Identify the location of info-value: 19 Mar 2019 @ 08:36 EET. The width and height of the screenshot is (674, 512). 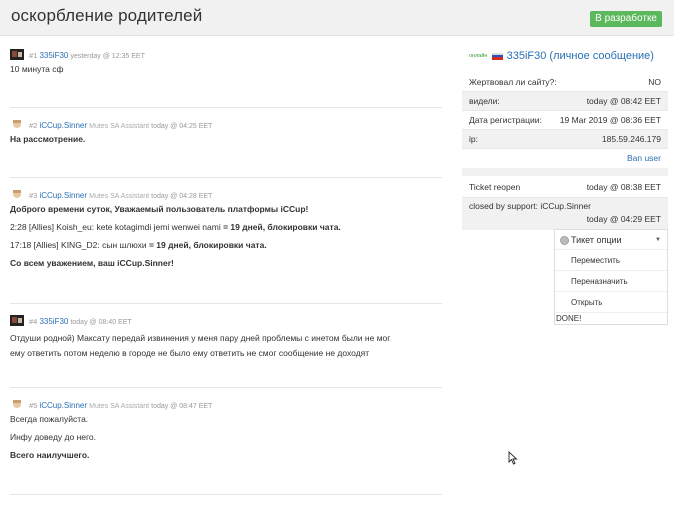
(610, 120).